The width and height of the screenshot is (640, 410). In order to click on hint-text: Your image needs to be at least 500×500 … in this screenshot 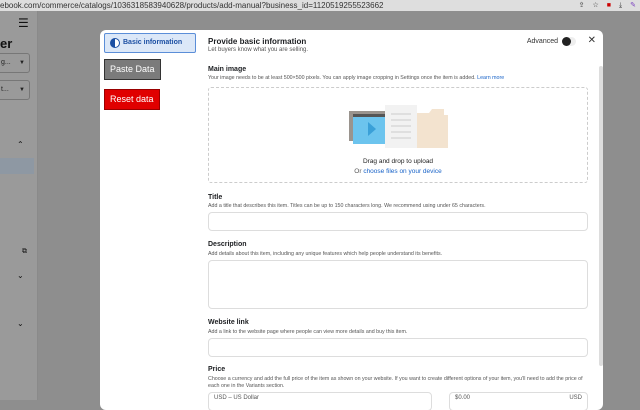, I will do `click(342, 78)`.